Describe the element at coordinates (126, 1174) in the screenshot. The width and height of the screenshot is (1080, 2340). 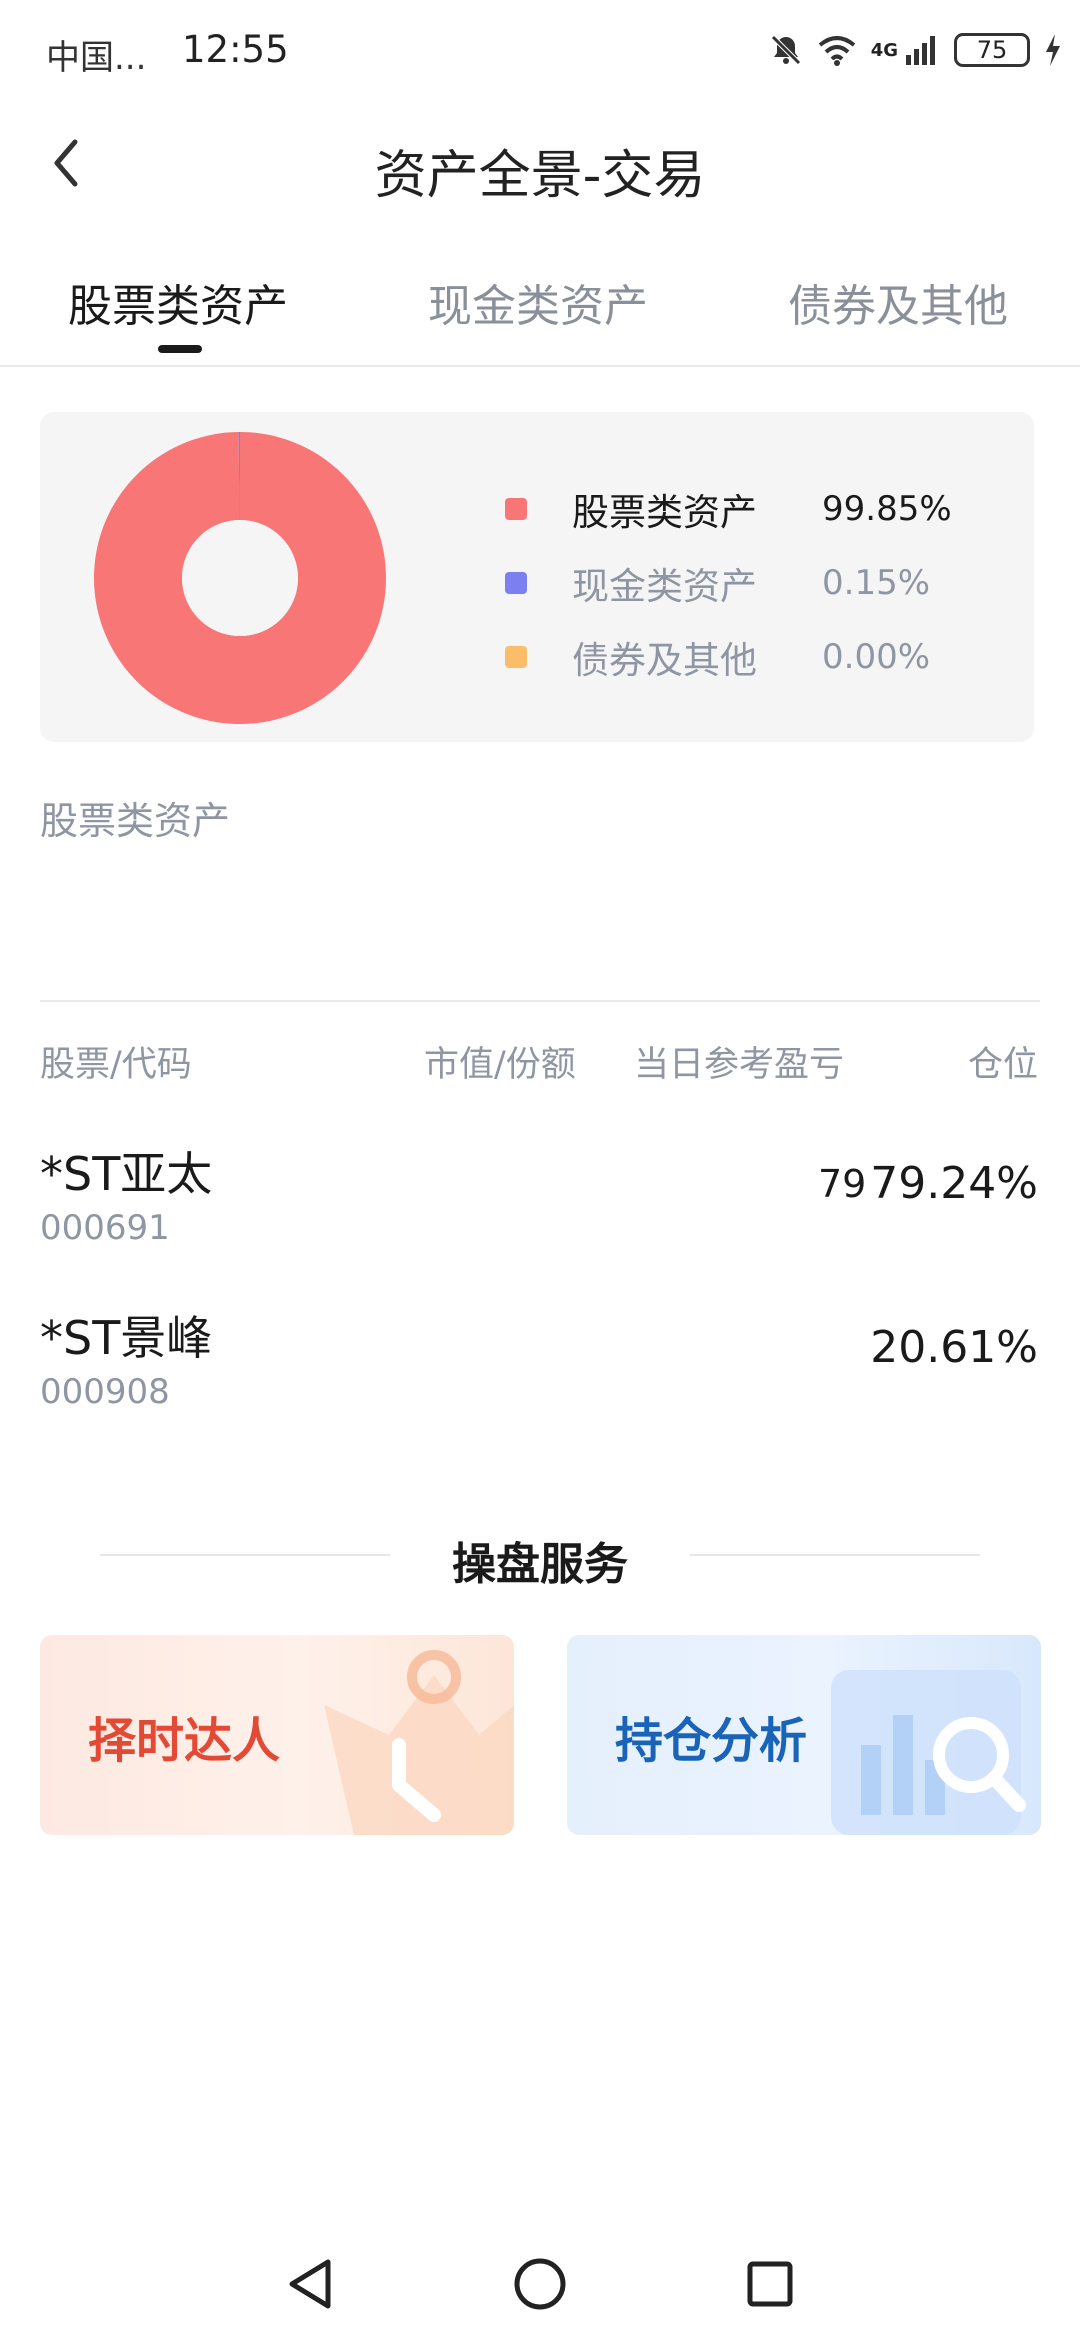
I see `stock-name: *ST亚太` at that location.